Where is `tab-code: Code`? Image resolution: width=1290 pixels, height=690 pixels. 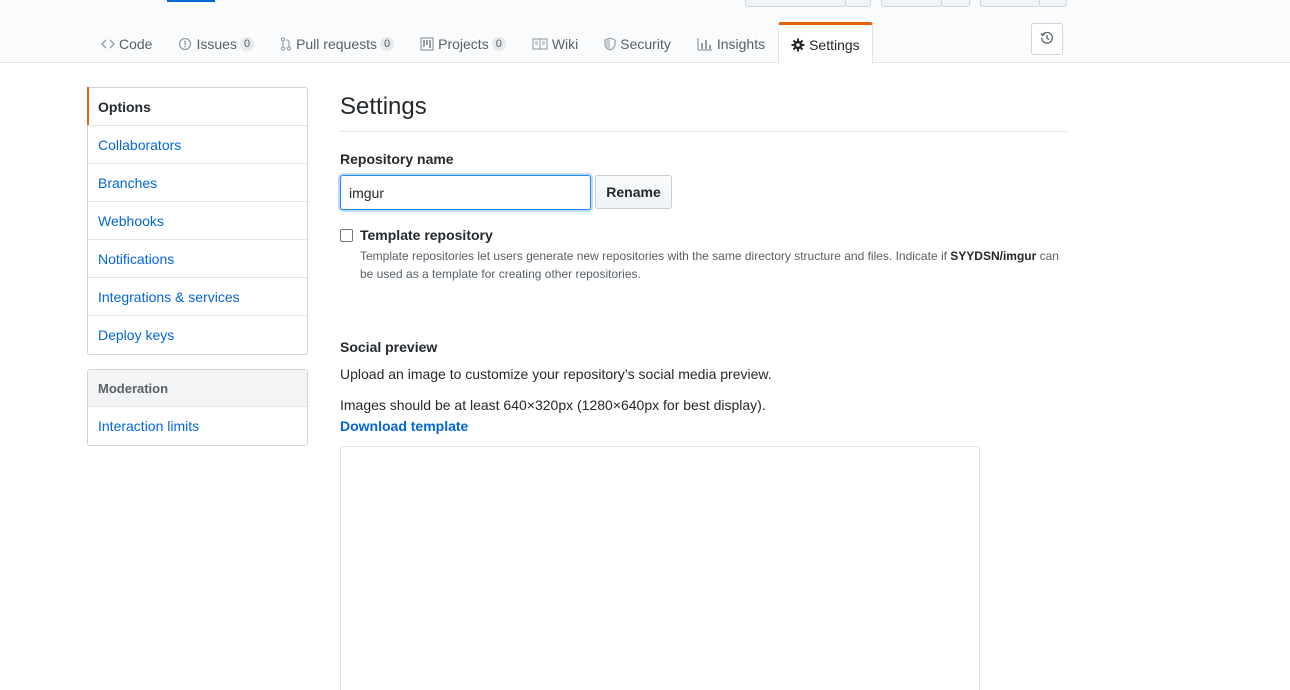 tab-code: Code is located at coordinates (126, 42).